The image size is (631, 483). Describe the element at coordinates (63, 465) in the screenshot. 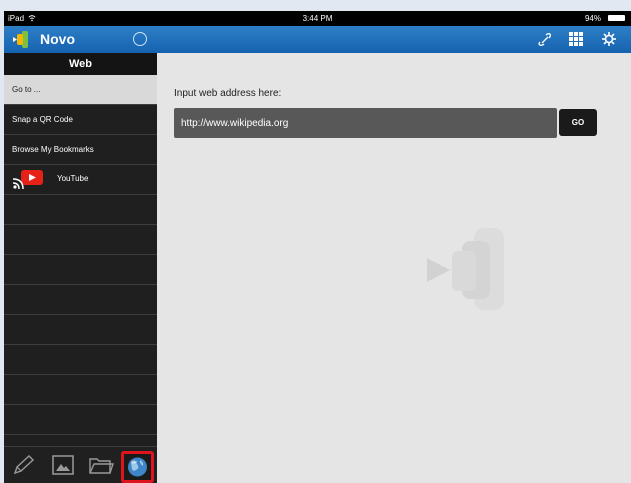

I see `image-icon` at that location.